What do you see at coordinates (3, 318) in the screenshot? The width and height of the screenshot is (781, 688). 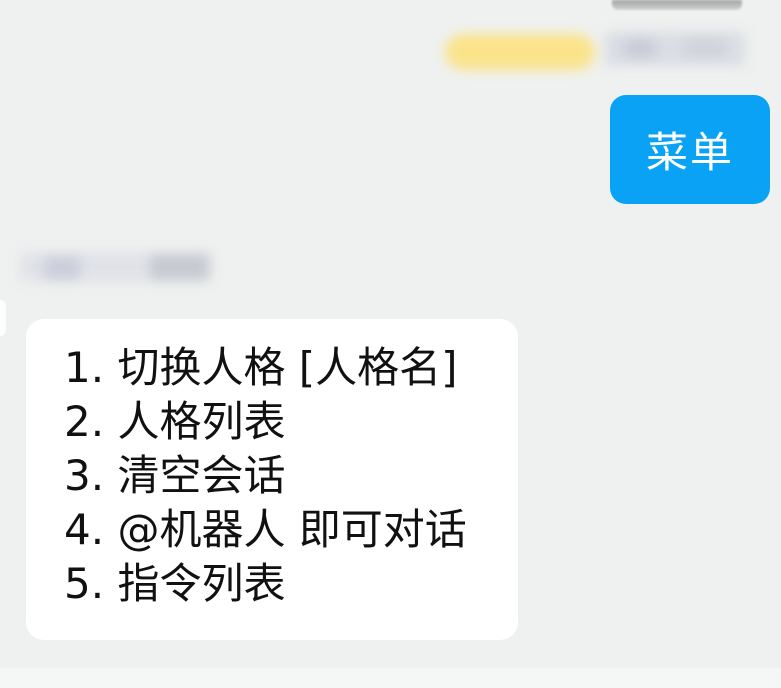 I see `bot-avatar-edge` at bounding box center [3, 318].